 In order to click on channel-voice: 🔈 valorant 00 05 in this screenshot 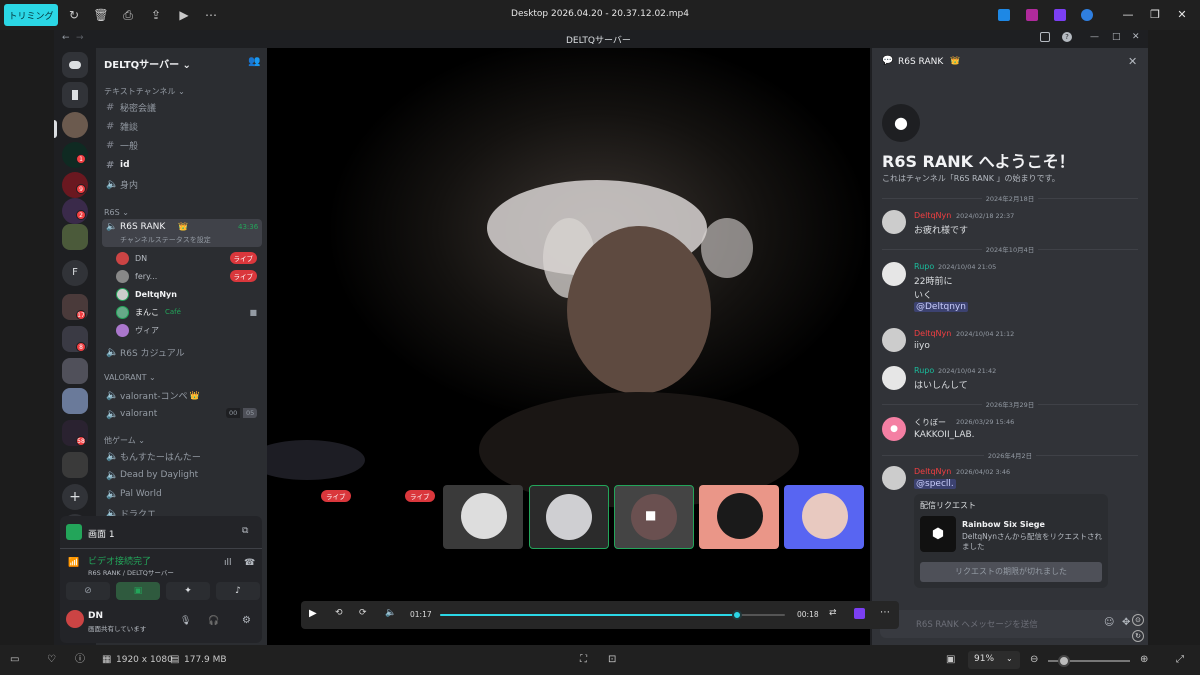, I will do `click(182, 414)`.